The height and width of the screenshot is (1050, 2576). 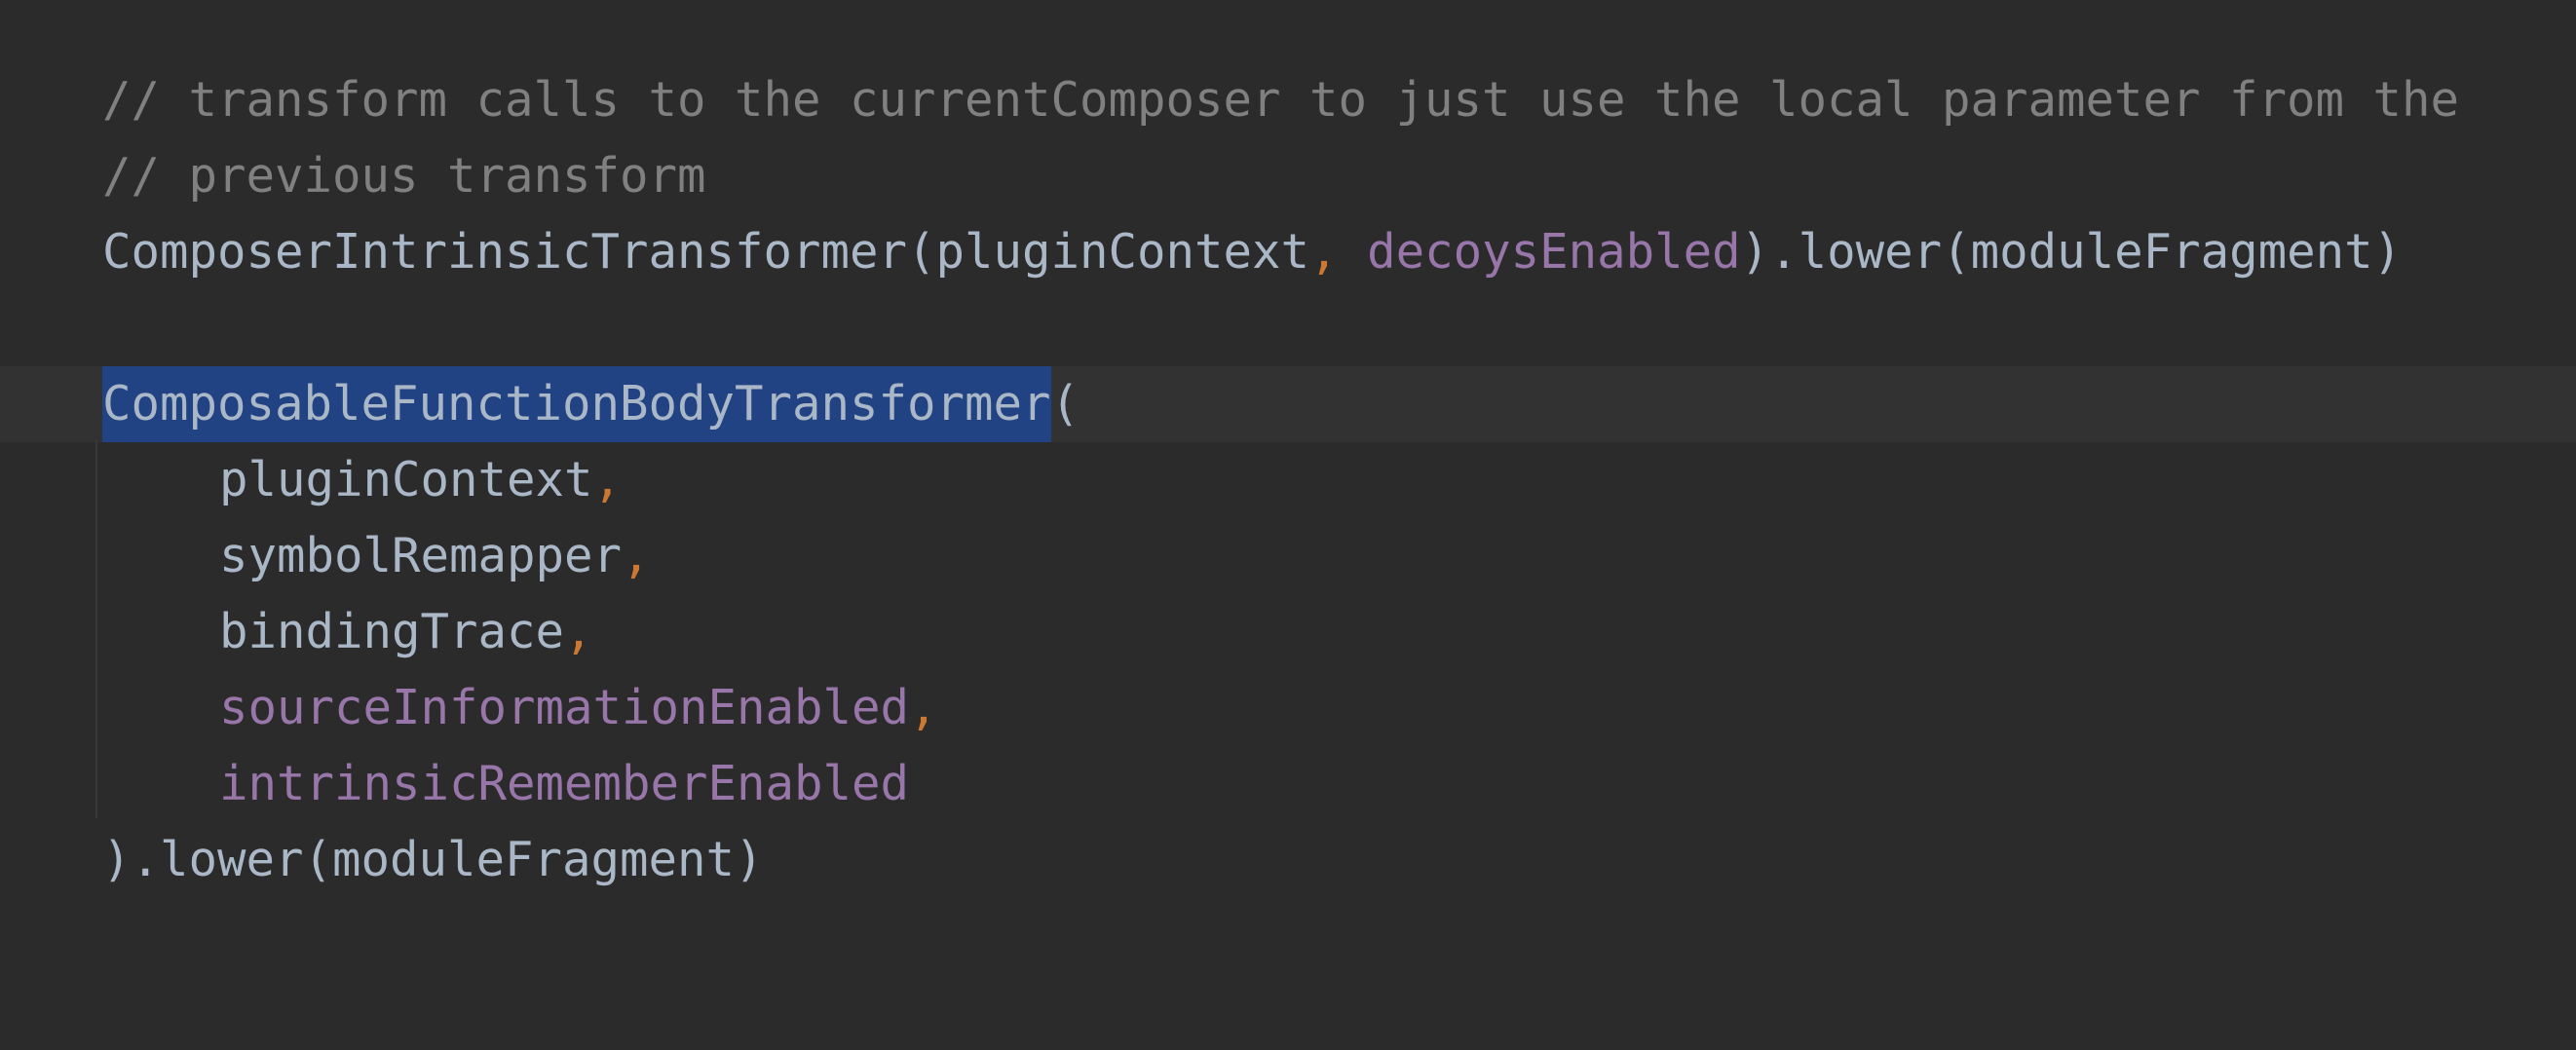 What do you see at coordinates (392, 631) in the screenshot?
I see `argument-identifier: bindingTrace` at bounding box center [392, 631].